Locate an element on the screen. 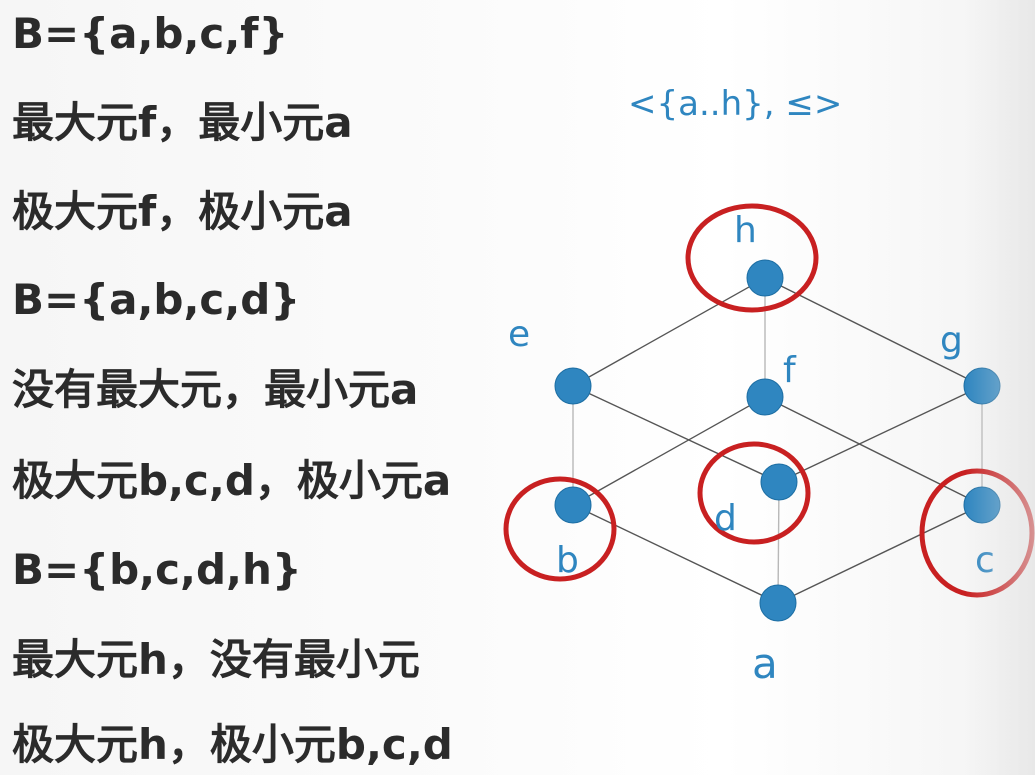 The image size is (1035, 775). poset-title: <{a..h}, ≤> is located at coordinates (735, 104).